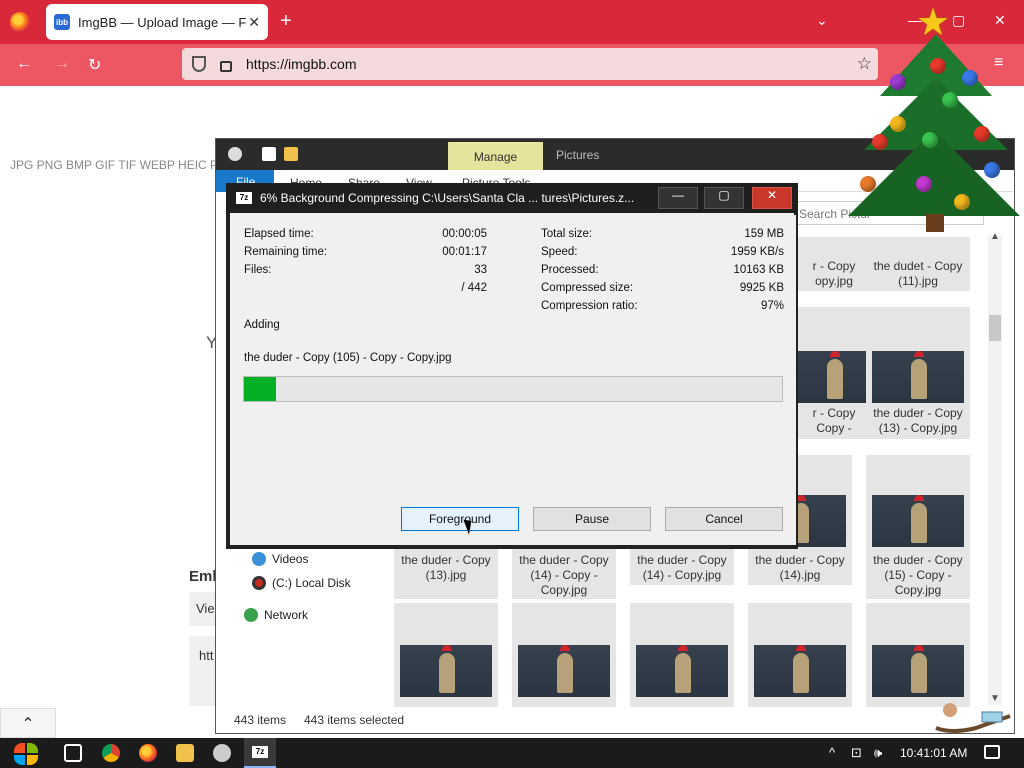  I want to click on compressed-size-label: Compressed size:, so click(587, 288).